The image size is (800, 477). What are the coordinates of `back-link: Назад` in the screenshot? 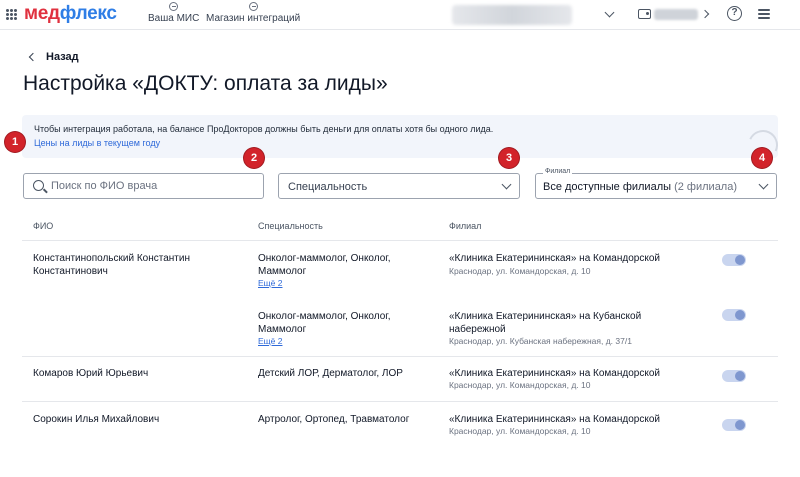 It's located at (53, 57).